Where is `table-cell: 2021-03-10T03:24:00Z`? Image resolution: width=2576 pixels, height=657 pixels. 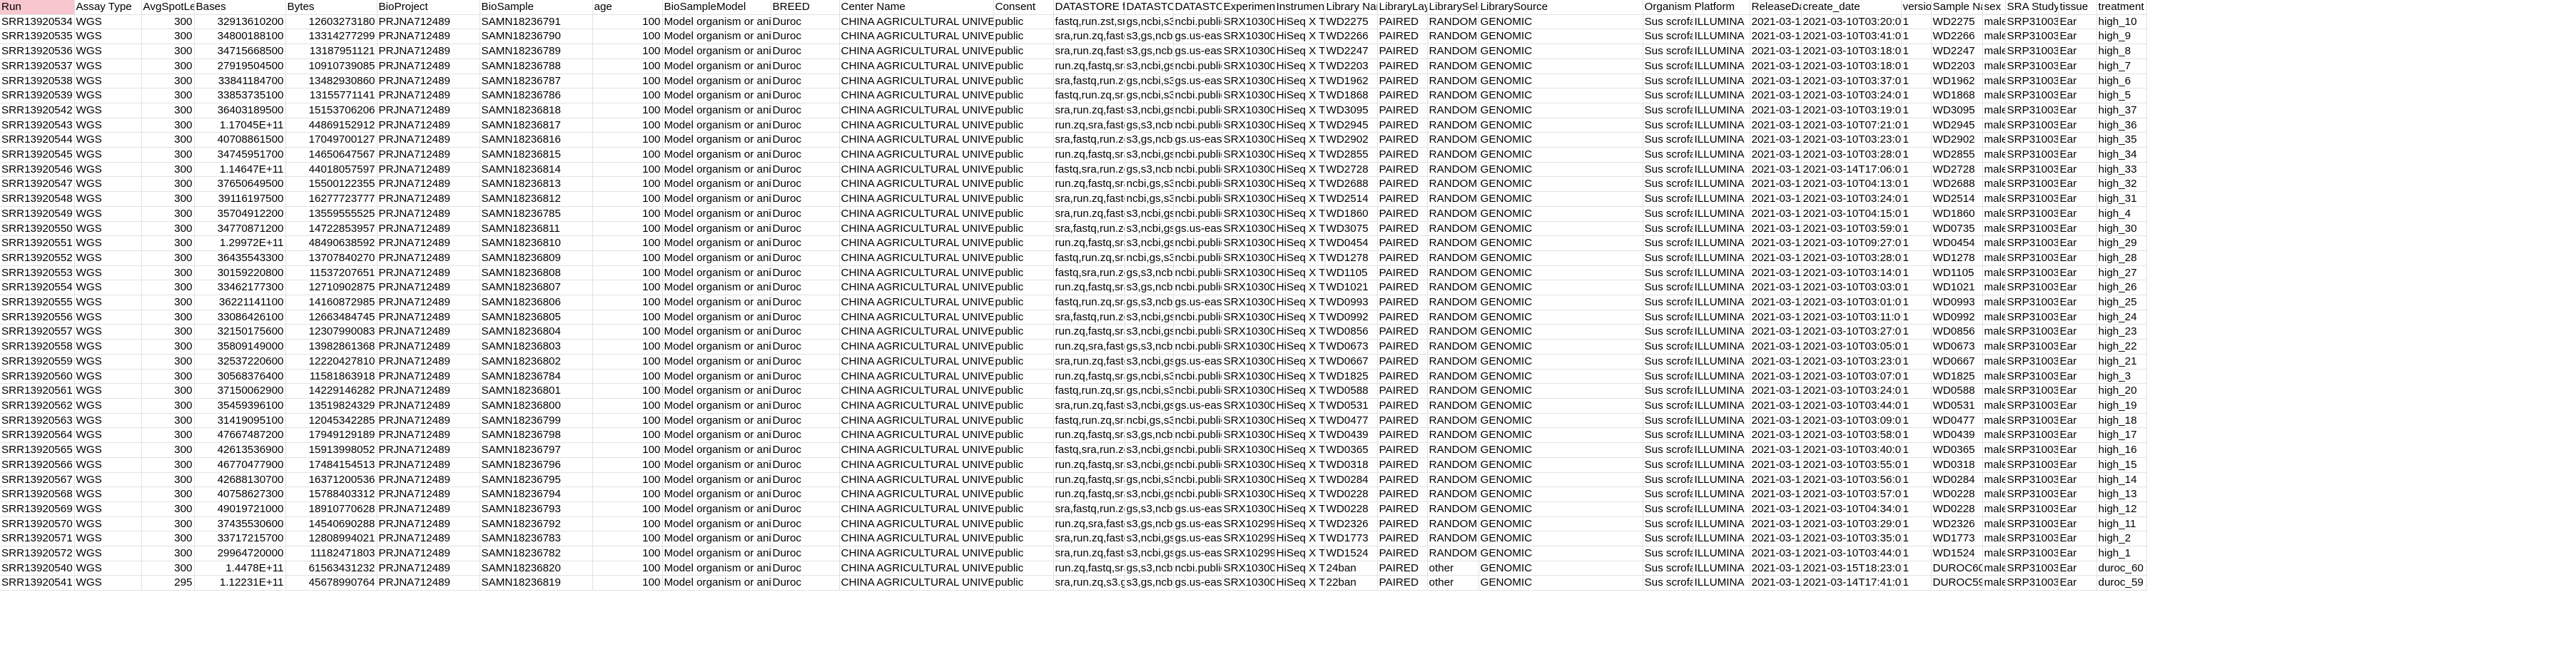 table-cell: 2021-03-10T03:24:00Z is located at coordinates (1851, 391).